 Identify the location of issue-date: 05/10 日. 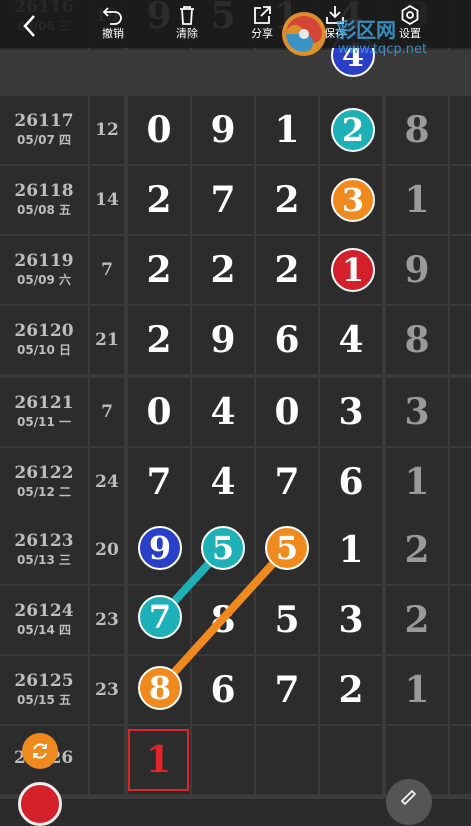
(44, 350).